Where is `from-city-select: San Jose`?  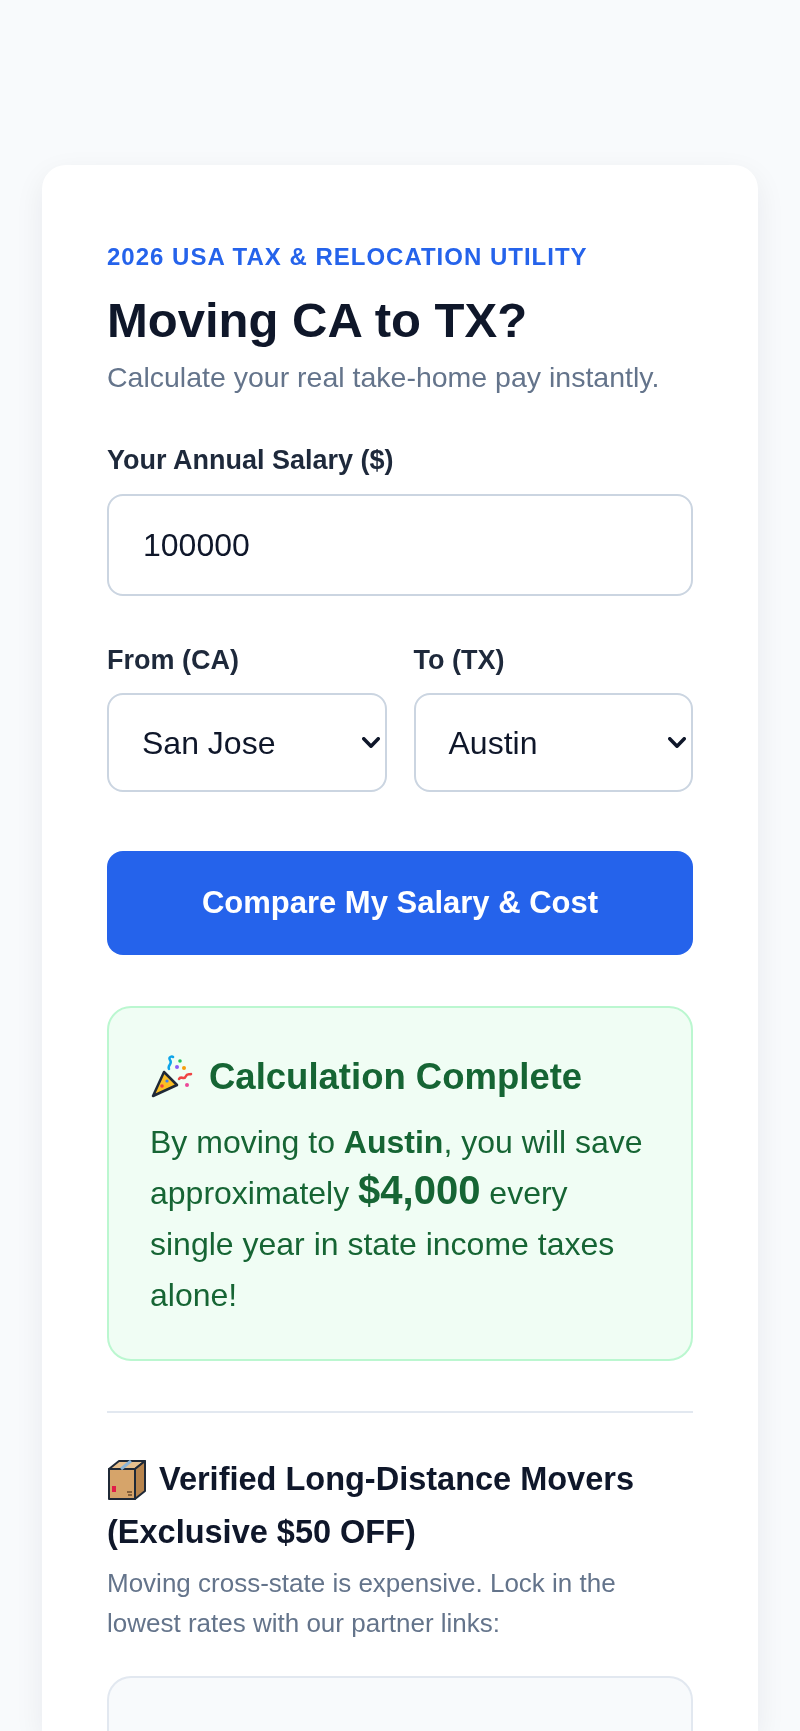 from-city-select: San Jose is located at coordinates (247, 742).